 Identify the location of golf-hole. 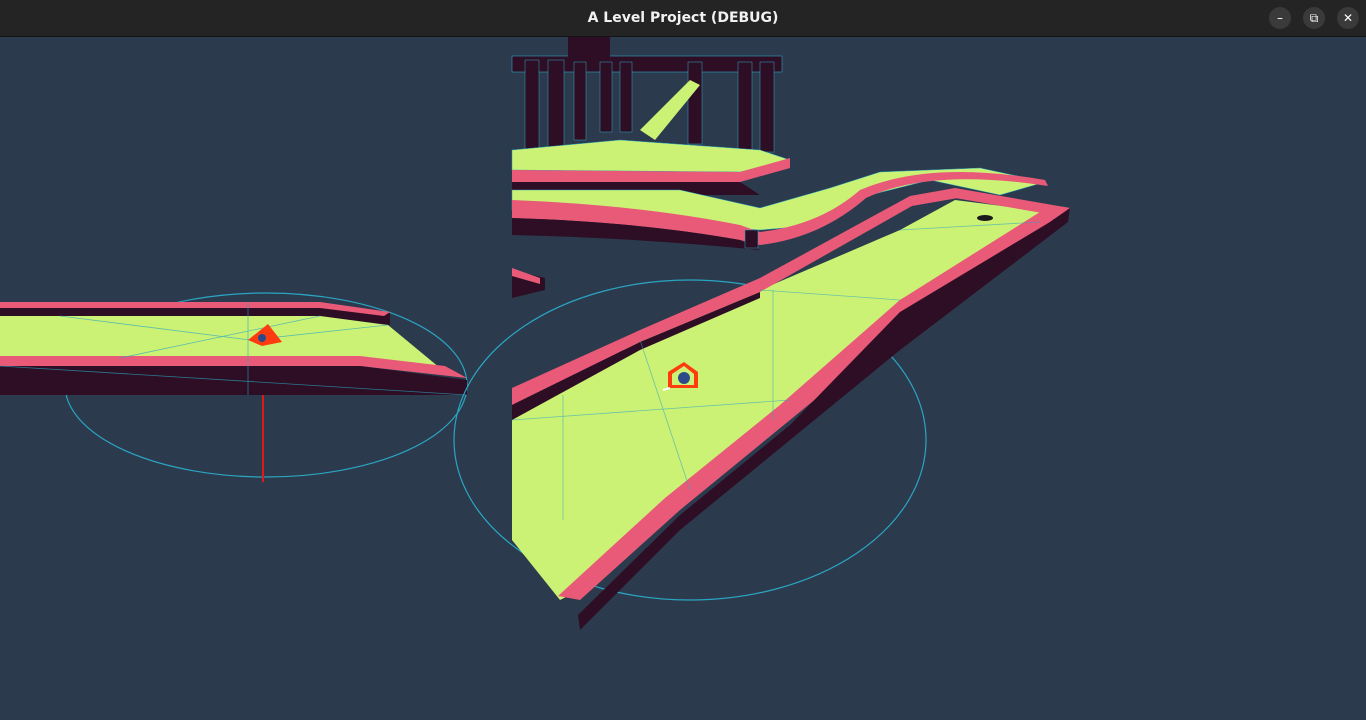
(985, 218).